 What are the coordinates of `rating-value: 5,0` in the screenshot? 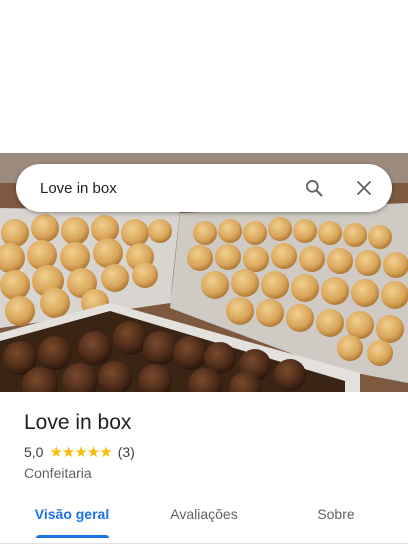 It's located at (34, 452).